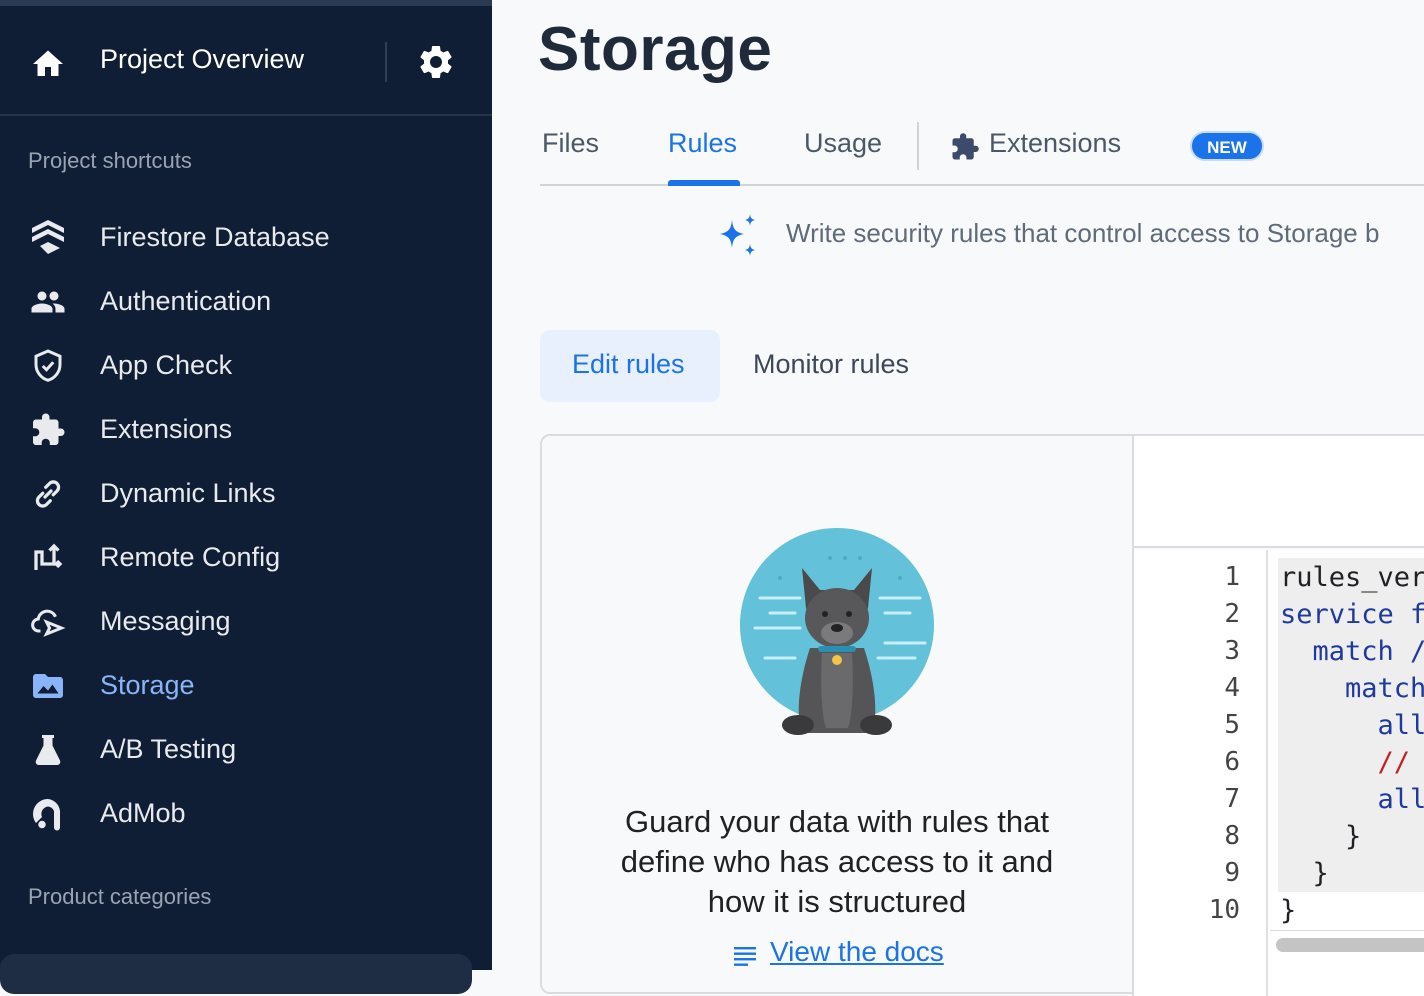 The height and width of the screenshot is (996, 1424). What do you see at coordinates (48, 556) in the screenshot?
I see `remote-config-icon` at bounding box center [48, 556].